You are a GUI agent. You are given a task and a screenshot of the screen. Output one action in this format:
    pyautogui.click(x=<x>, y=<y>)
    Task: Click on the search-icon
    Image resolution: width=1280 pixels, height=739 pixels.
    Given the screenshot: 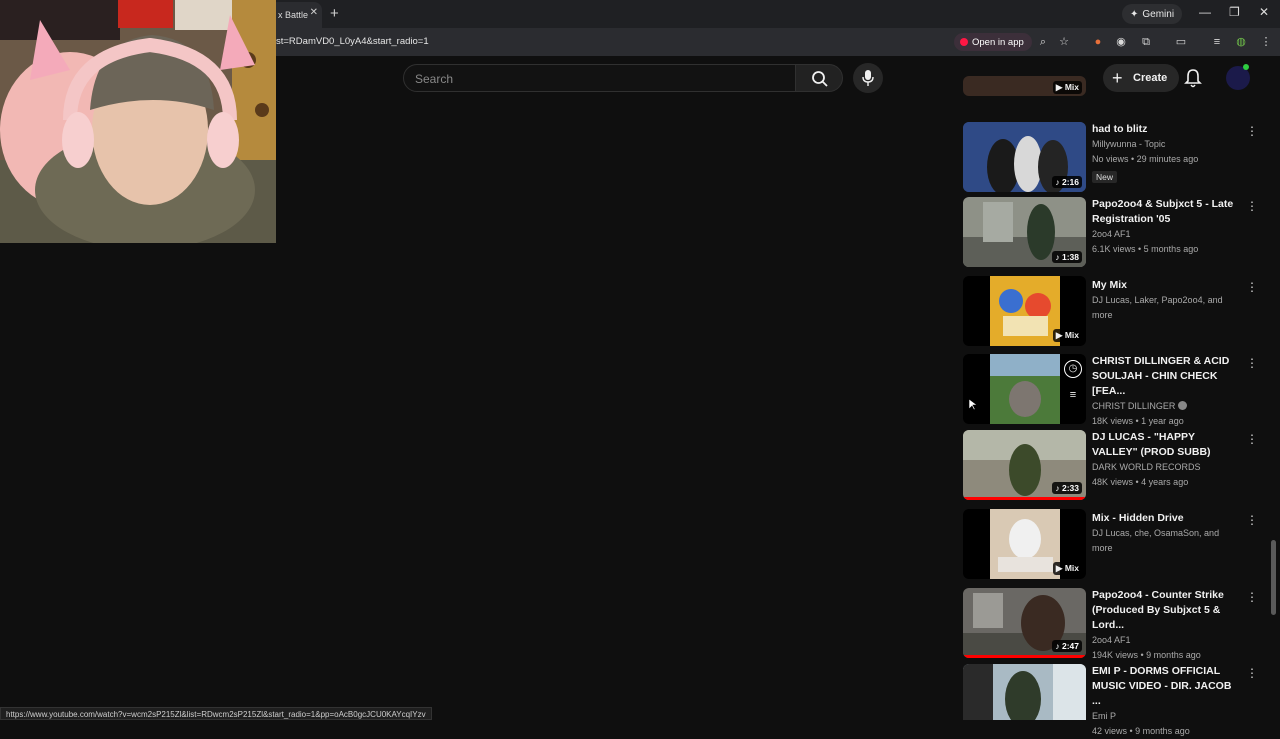 What is the action you would take?
    pyautogui.click(x=820, y=79)
    